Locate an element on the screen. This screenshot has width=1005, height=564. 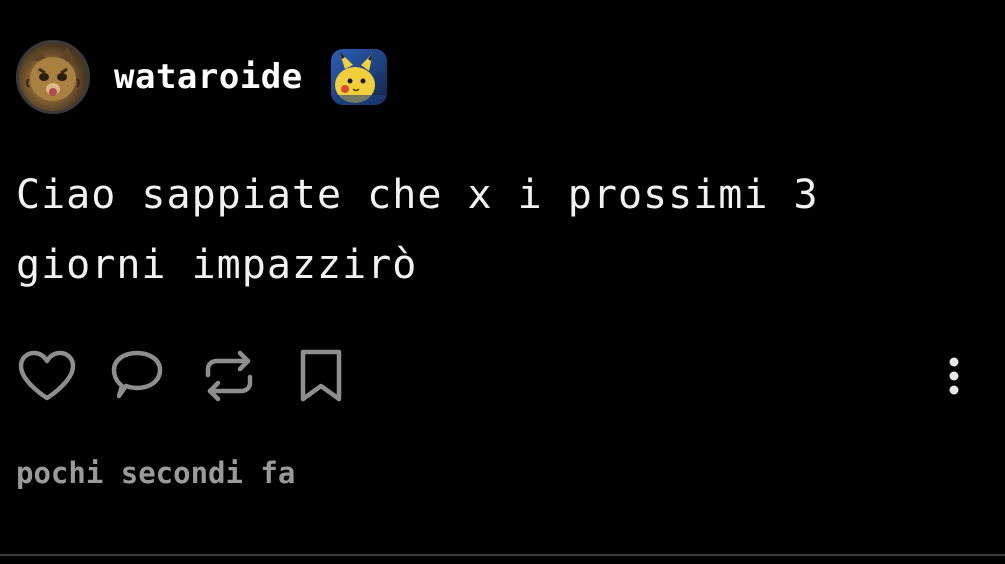
repost-icon is located at coordinates (229, 376).